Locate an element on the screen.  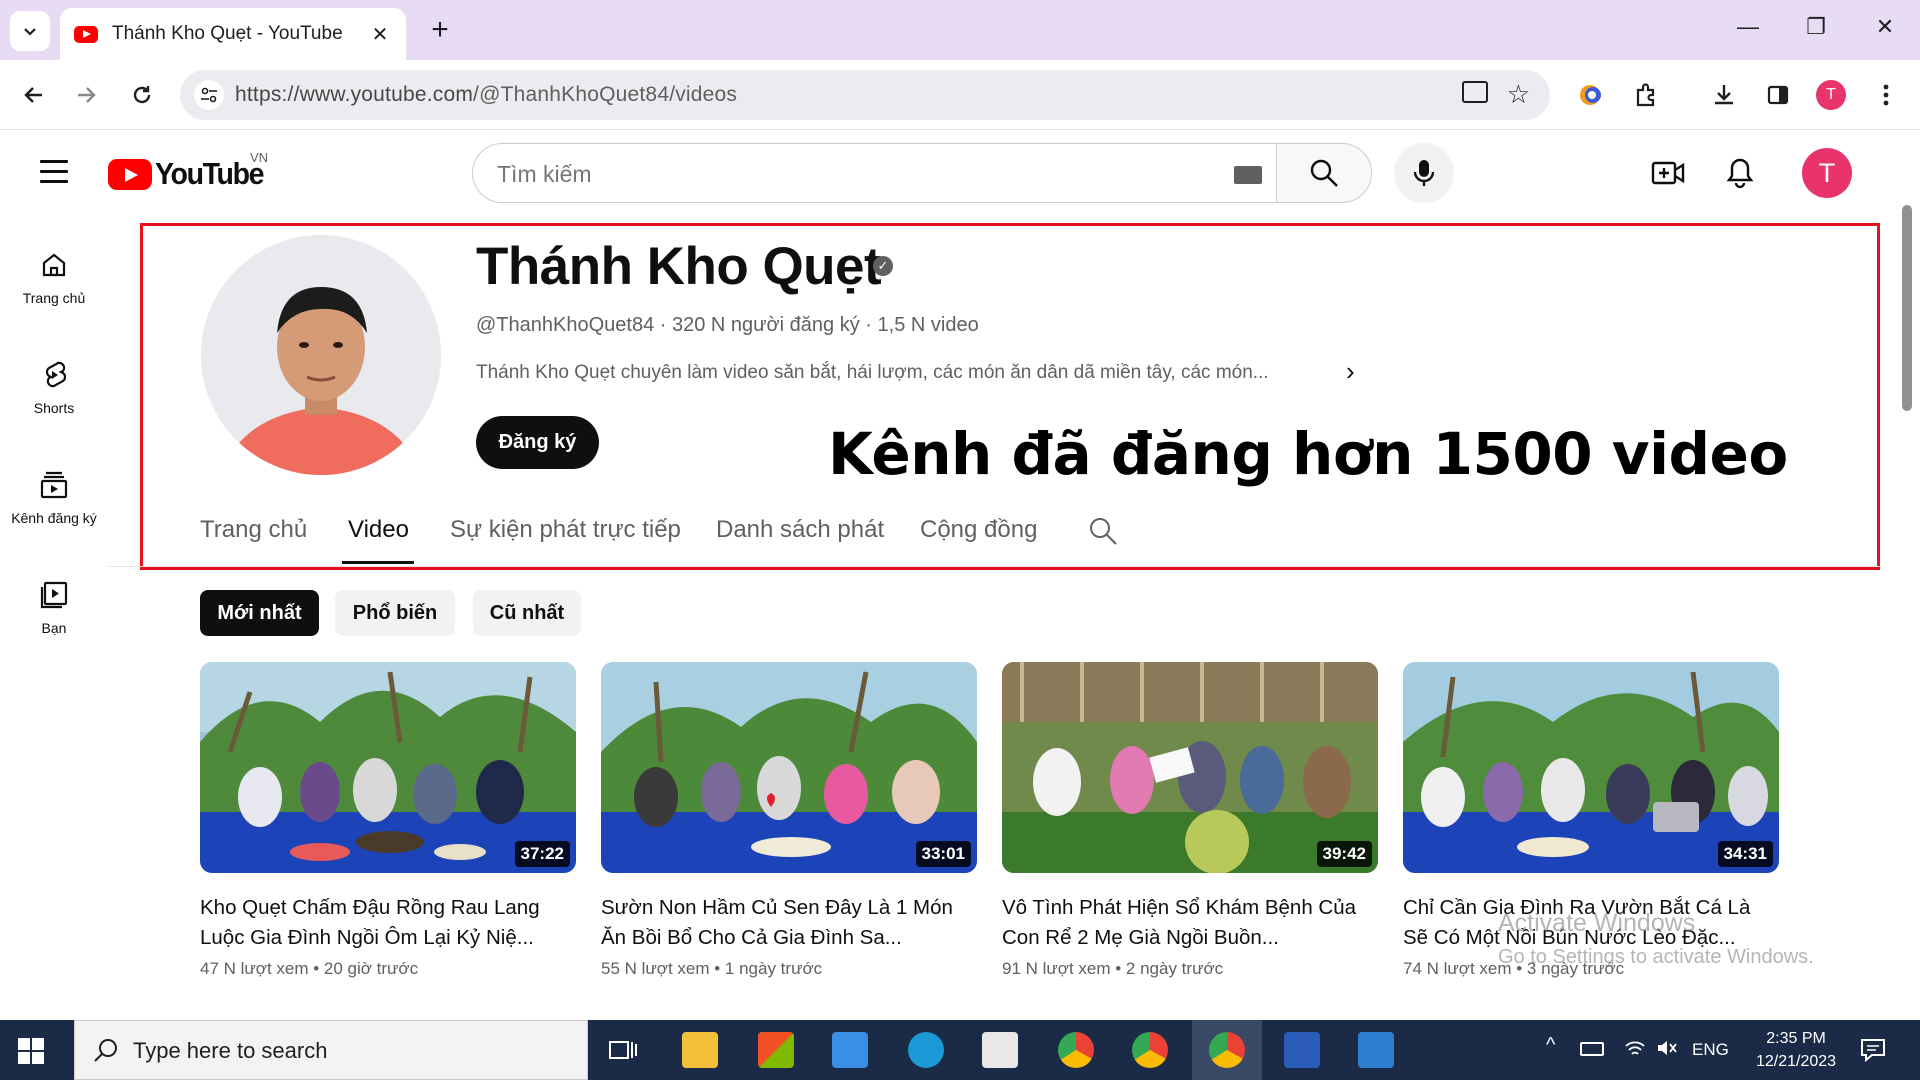
task-view-icon is located at coordinates (623, 1052).